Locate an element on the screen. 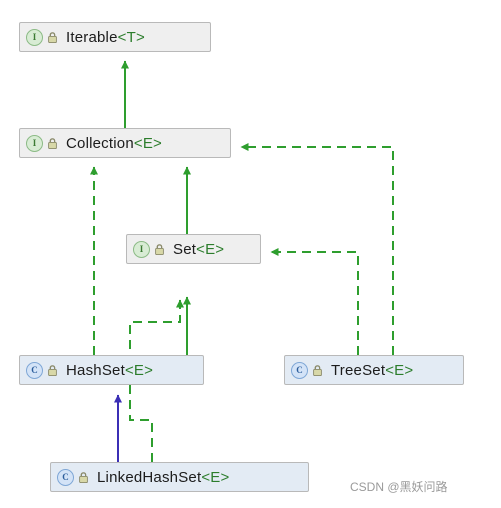 Image resolution: width=501 pixels, height=508 pixels. node-set: I Set<E> is located at coordinates (193, 249).